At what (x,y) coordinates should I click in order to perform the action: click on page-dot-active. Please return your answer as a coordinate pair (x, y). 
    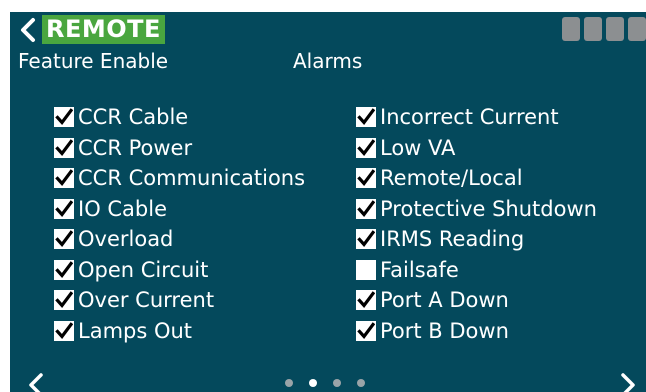
    Looking at the image, I should click on (313, 383).